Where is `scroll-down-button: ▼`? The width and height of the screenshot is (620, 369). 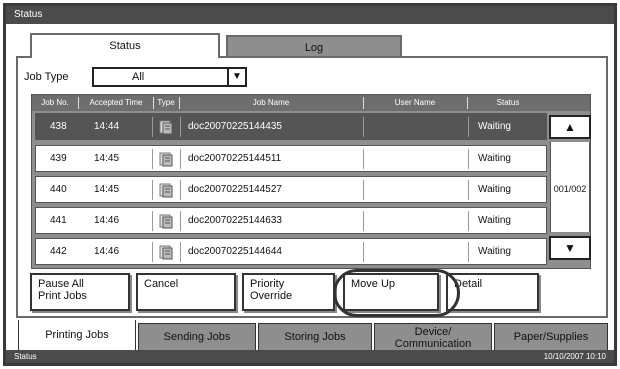
scroll-down-button: ▼ is located at coordinates (570, 248).